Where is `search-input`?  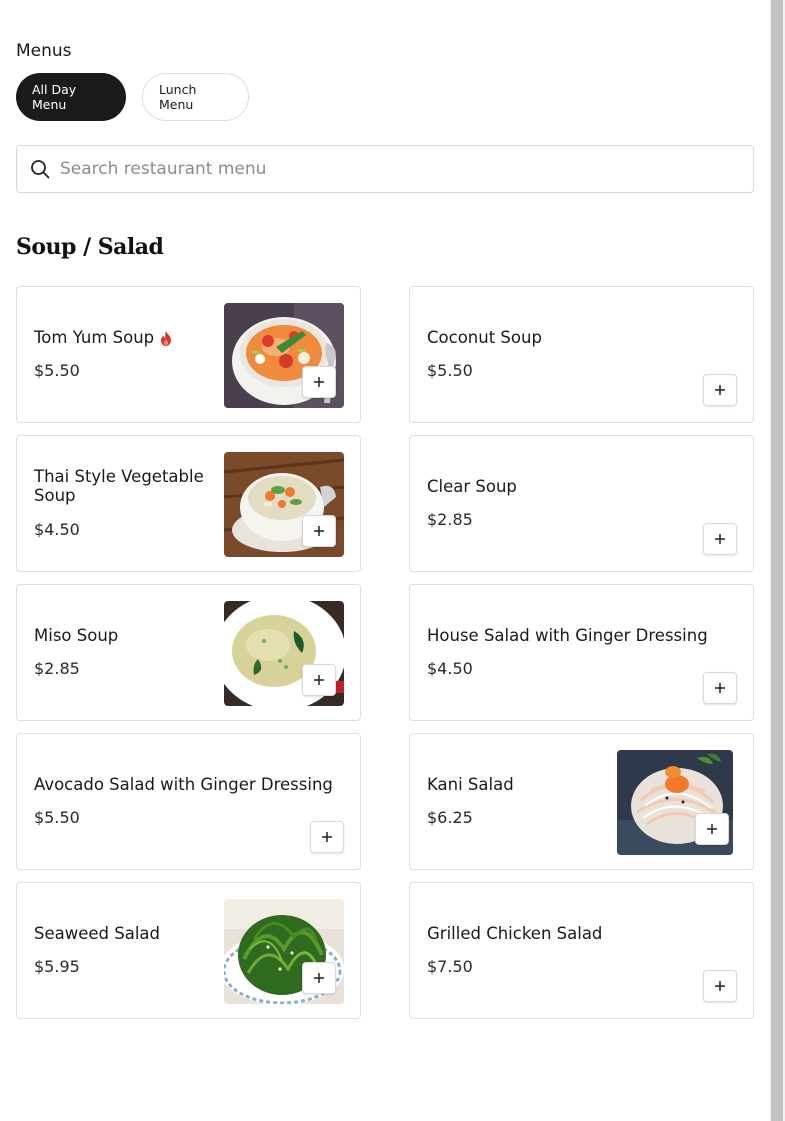 search-input is located at coordinates (406, 169).